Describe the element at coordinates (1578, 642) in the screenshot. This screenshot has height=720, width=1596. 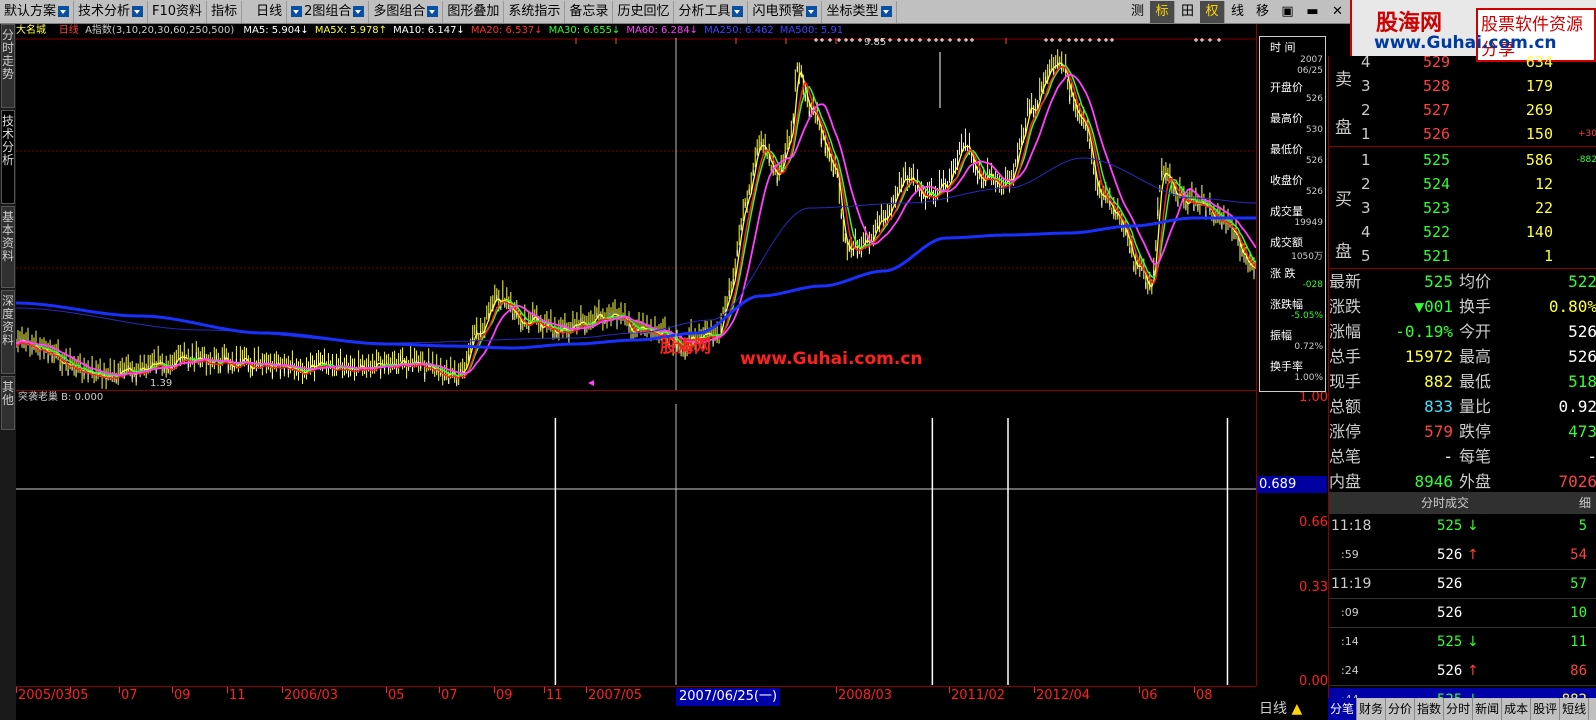
I see `tick-volume: 11` at that location.